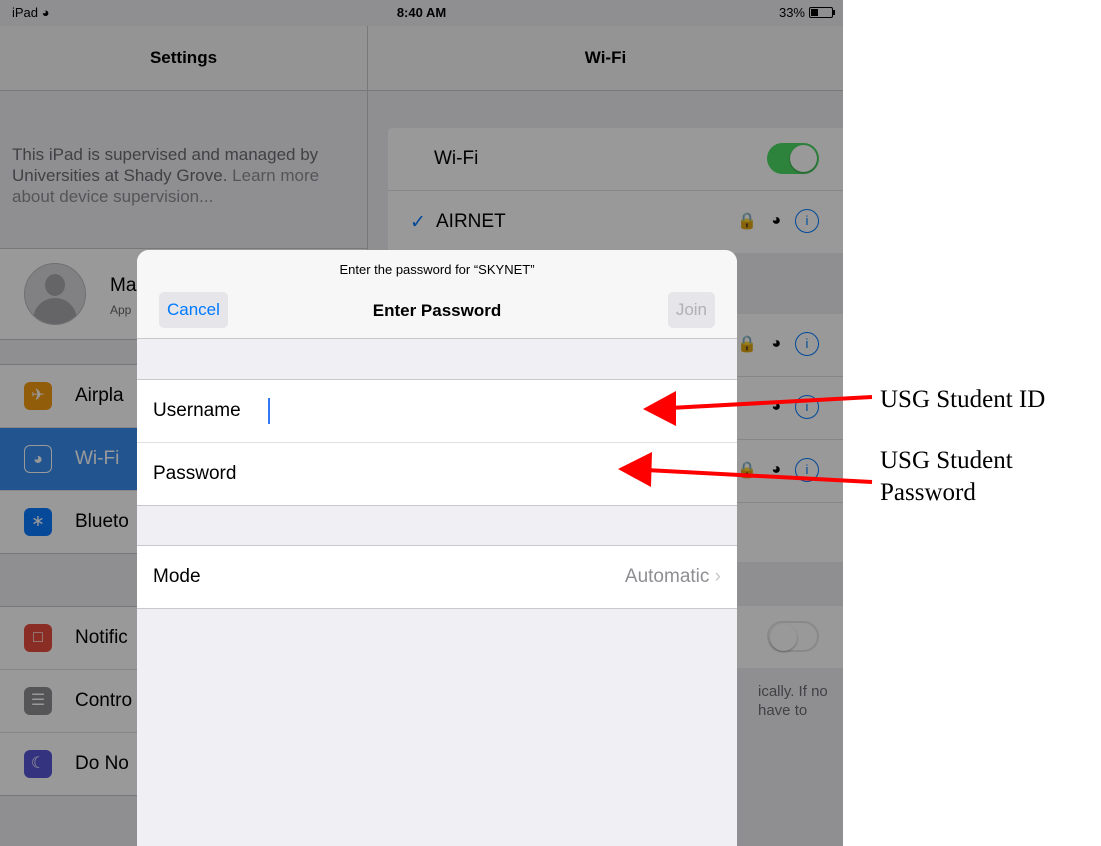 This screenshot has width=1101, height=846. What do you see at coordinates (946, 460) in the screenshot?
I see `password-annotation-line1: USG Student` at bounding box center [946, 460].